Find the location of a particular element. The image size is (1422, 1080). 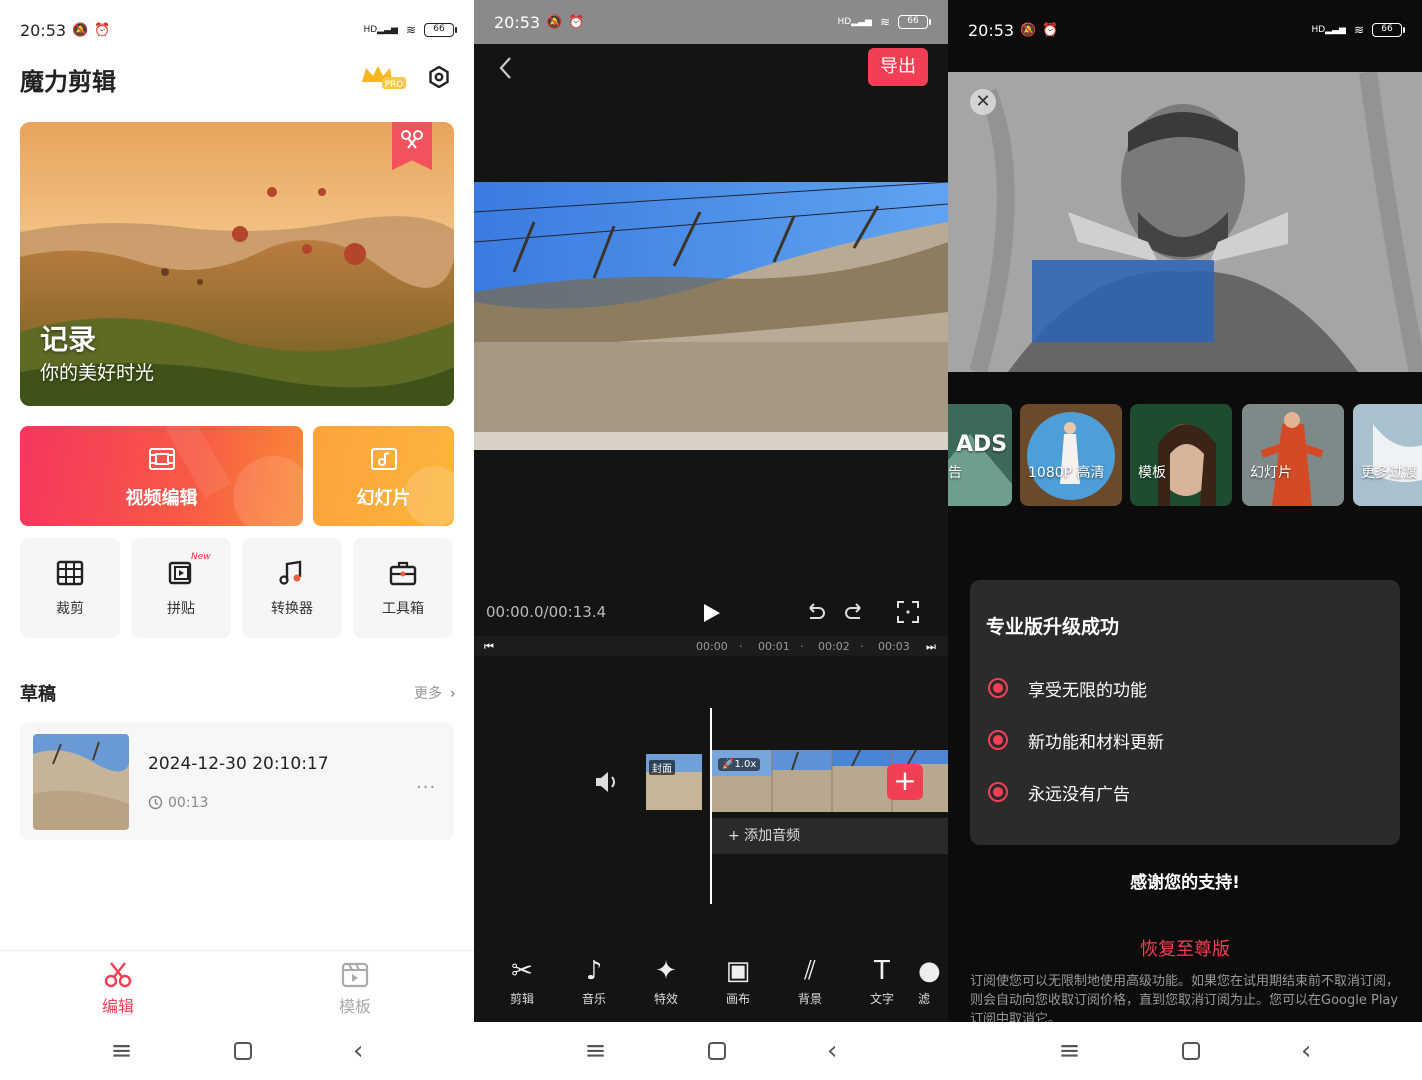

pro-crown-button: PRO is located at coordinates (383, 77).